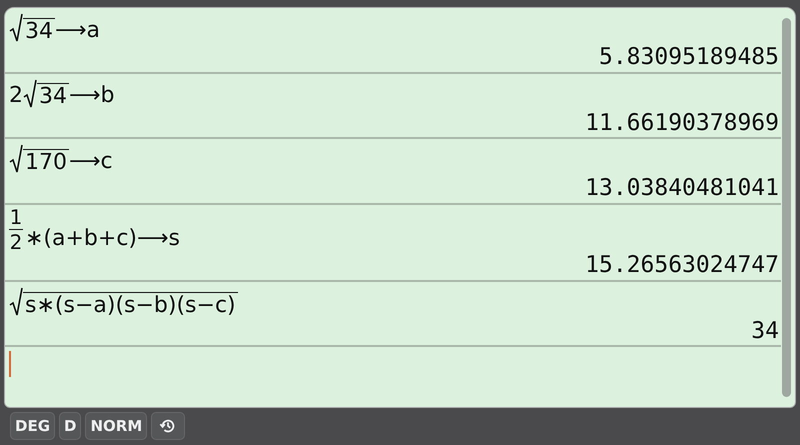  Describe the element at coordinates (77, 31) in the screenshot. I see `expression-text: ⟶a` at that location.